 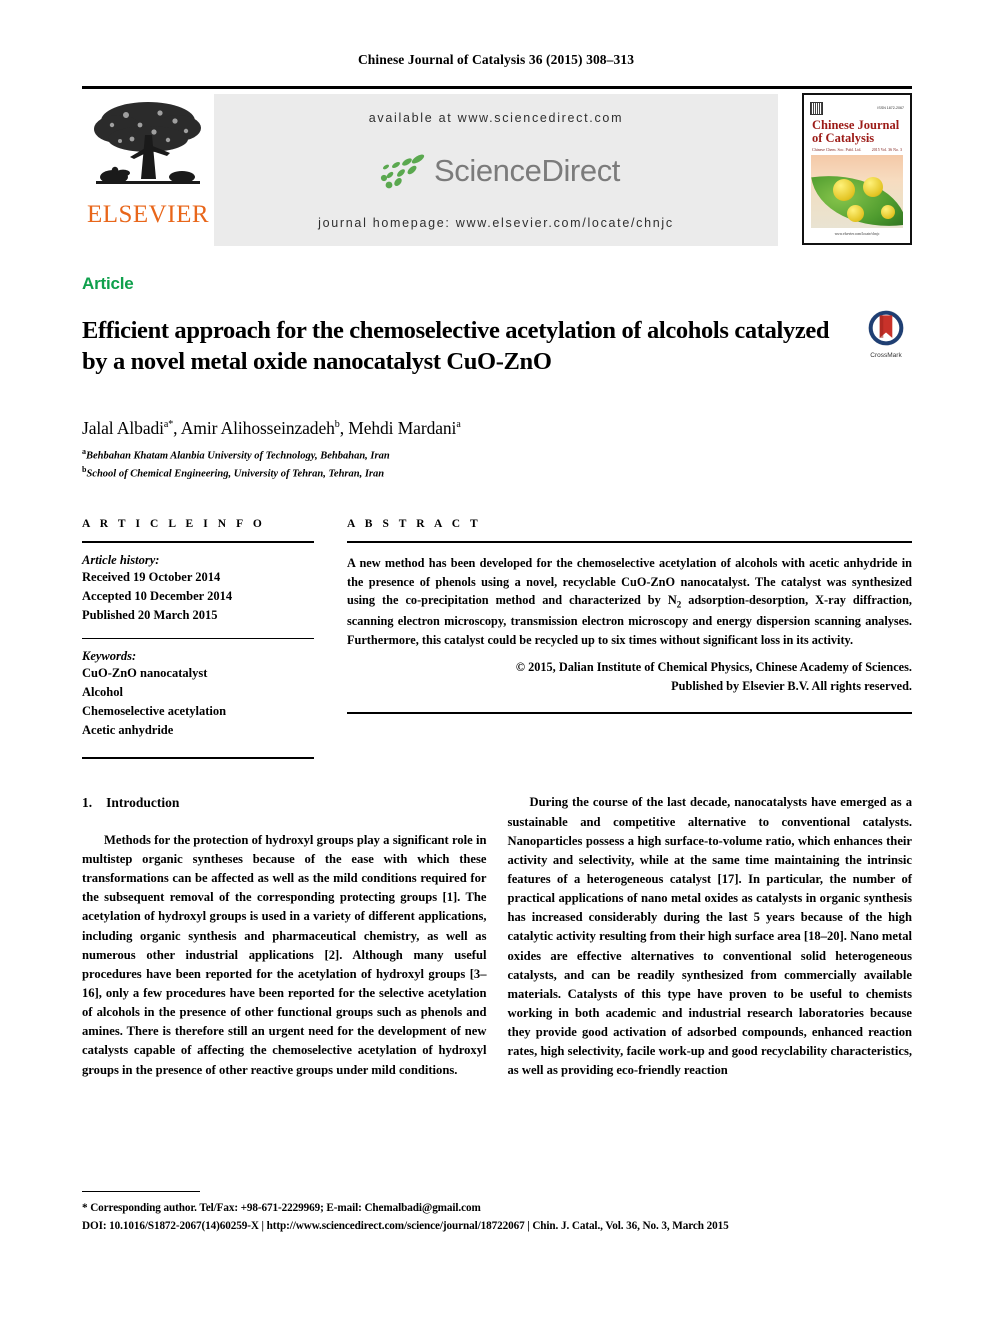 I want to click on author-1: Jalal Albadi, so click(x=123, y=427).